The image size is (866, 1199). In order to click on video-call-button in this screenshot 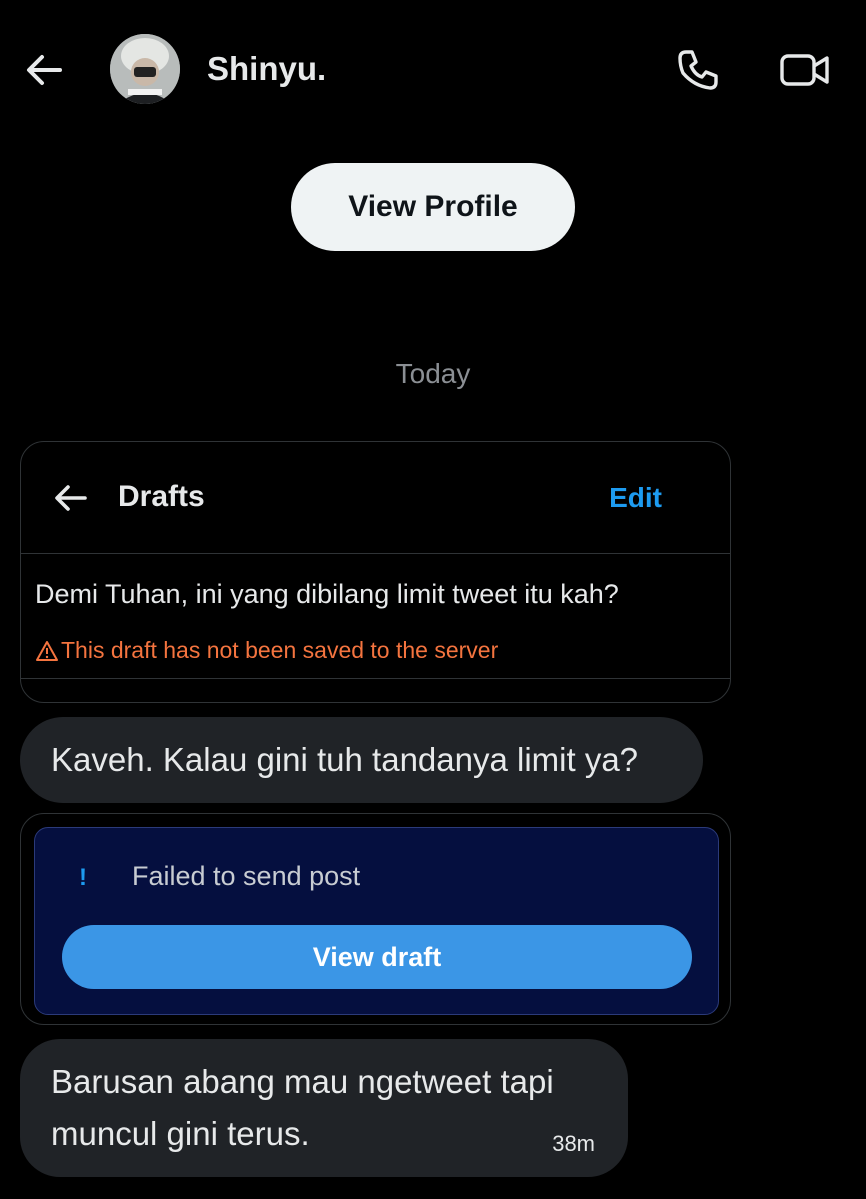, I will do `click(805, 70)`.